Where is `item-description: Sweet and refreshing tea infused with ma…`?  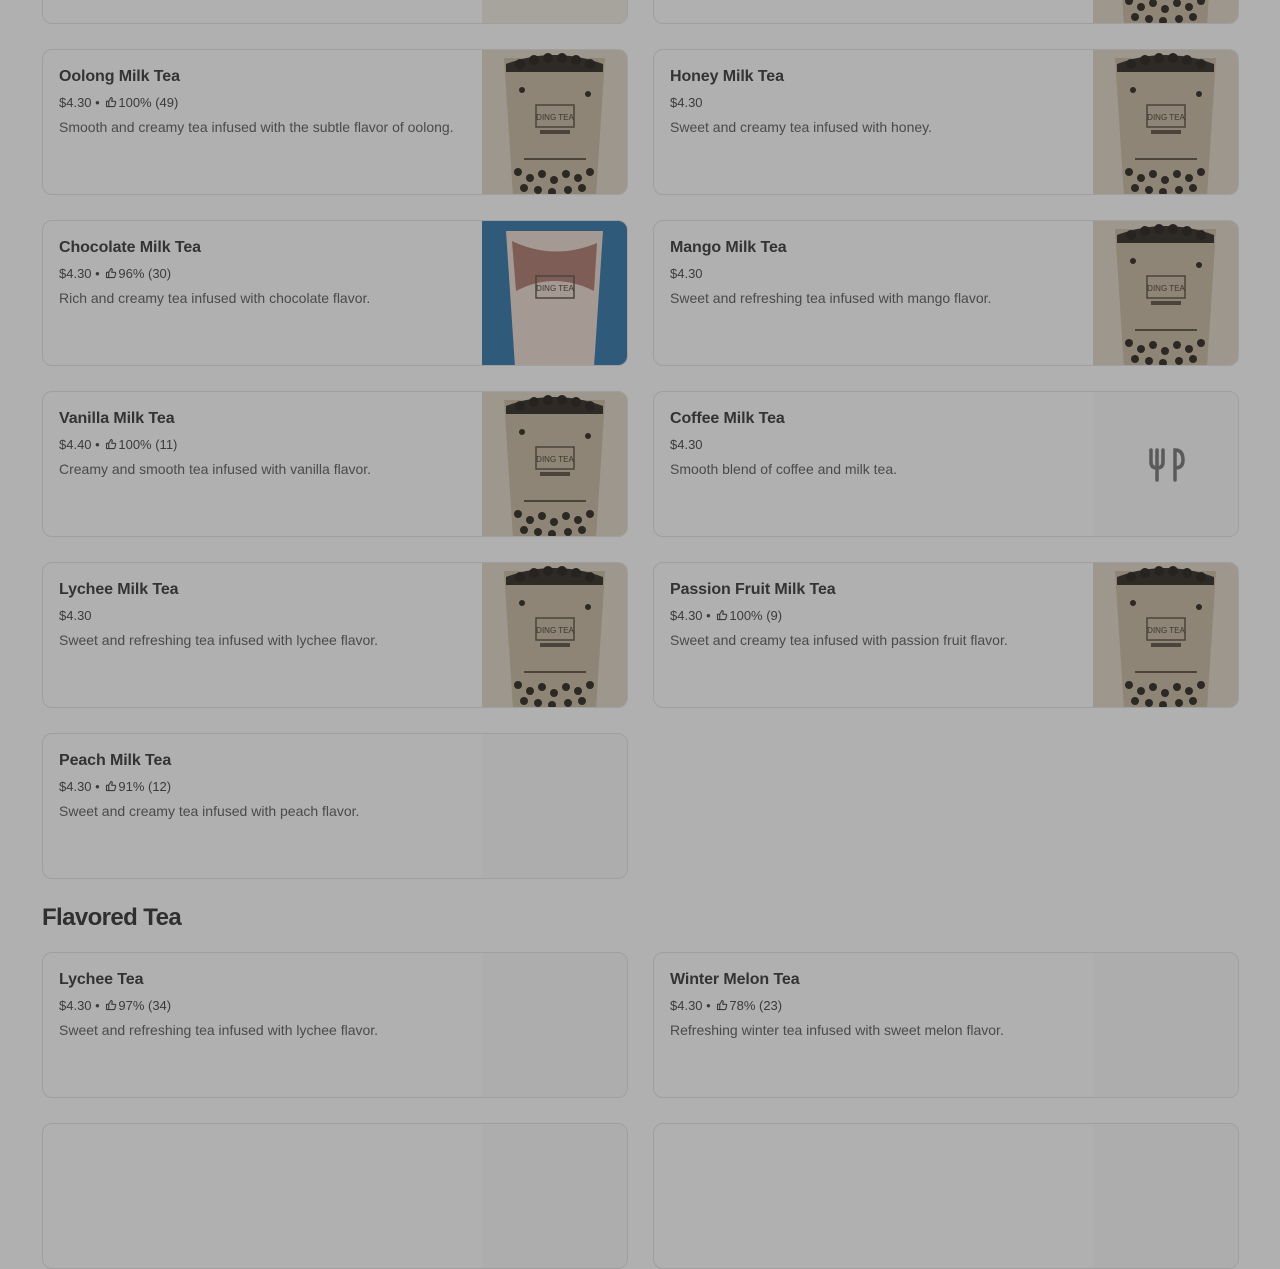
item-description: Sweet and refreshing tea infused with ma… is located at coordinates (831, 298).